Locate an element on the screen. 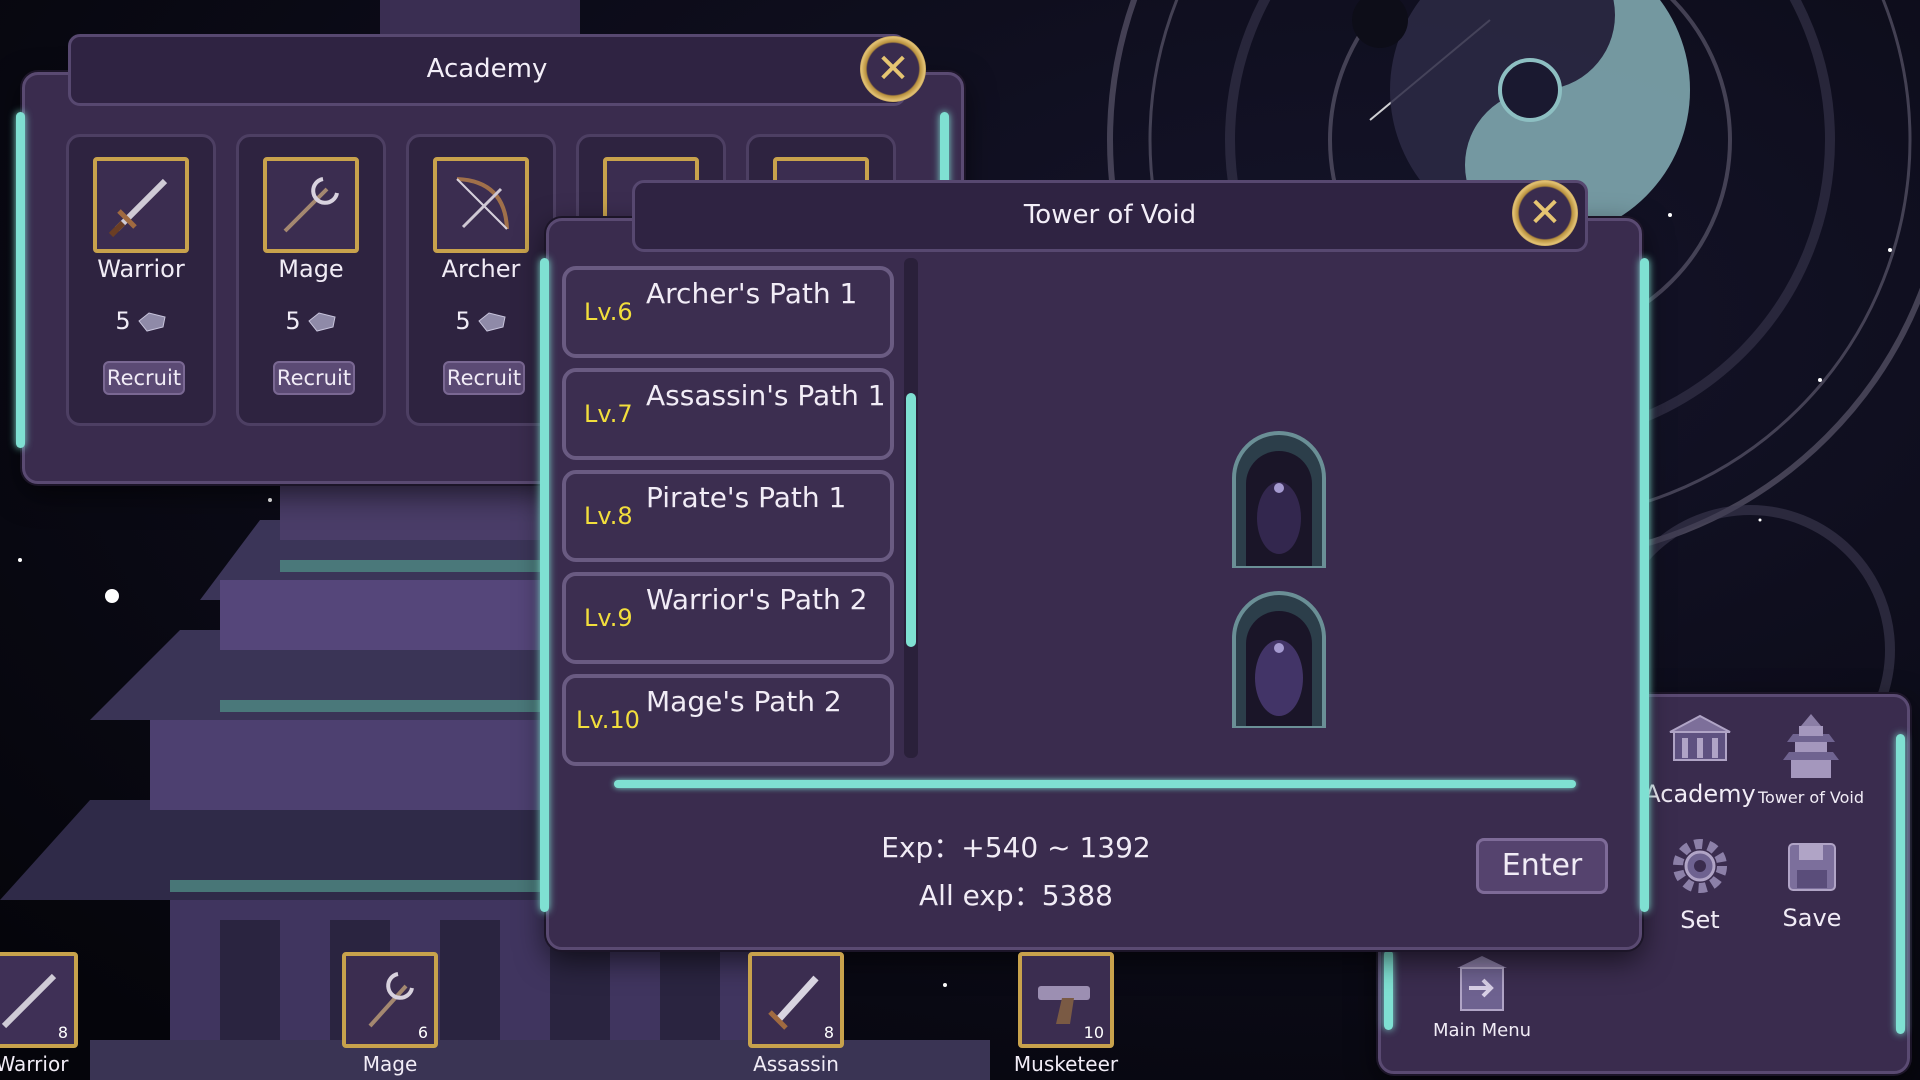  all-exp: All exp：5388 is located at coordinates (1016, 895).